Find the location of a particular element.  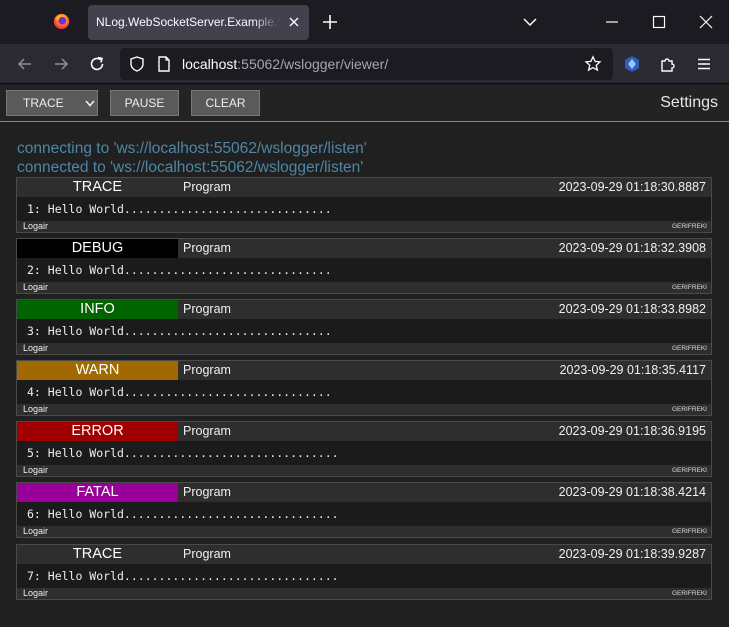

browser-nav-bar: localhost:55062/wslogger/viewer/ is located at coordinates (364, 64).